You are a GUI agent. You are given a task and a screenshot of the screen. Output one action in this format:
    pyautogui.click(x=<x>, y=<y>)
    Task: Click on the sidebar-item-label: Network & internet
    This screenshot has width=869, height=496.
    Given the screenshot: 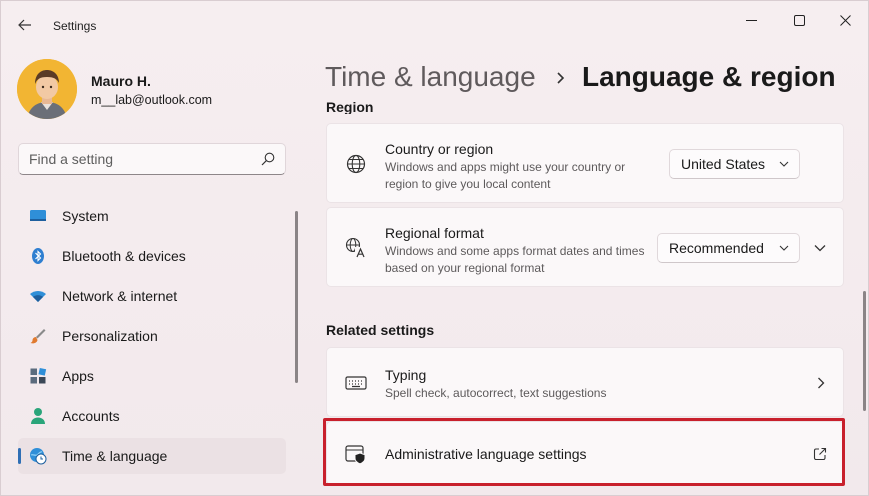 What is the action you would take?
    pyautogui.click(x=120, y=296)
    